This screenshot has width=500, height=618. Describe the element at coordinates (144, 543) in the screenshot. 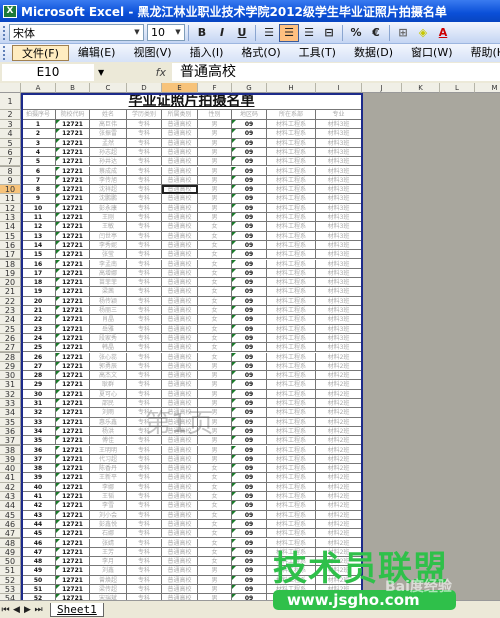

I see `cell-D48: 专科` at that location.